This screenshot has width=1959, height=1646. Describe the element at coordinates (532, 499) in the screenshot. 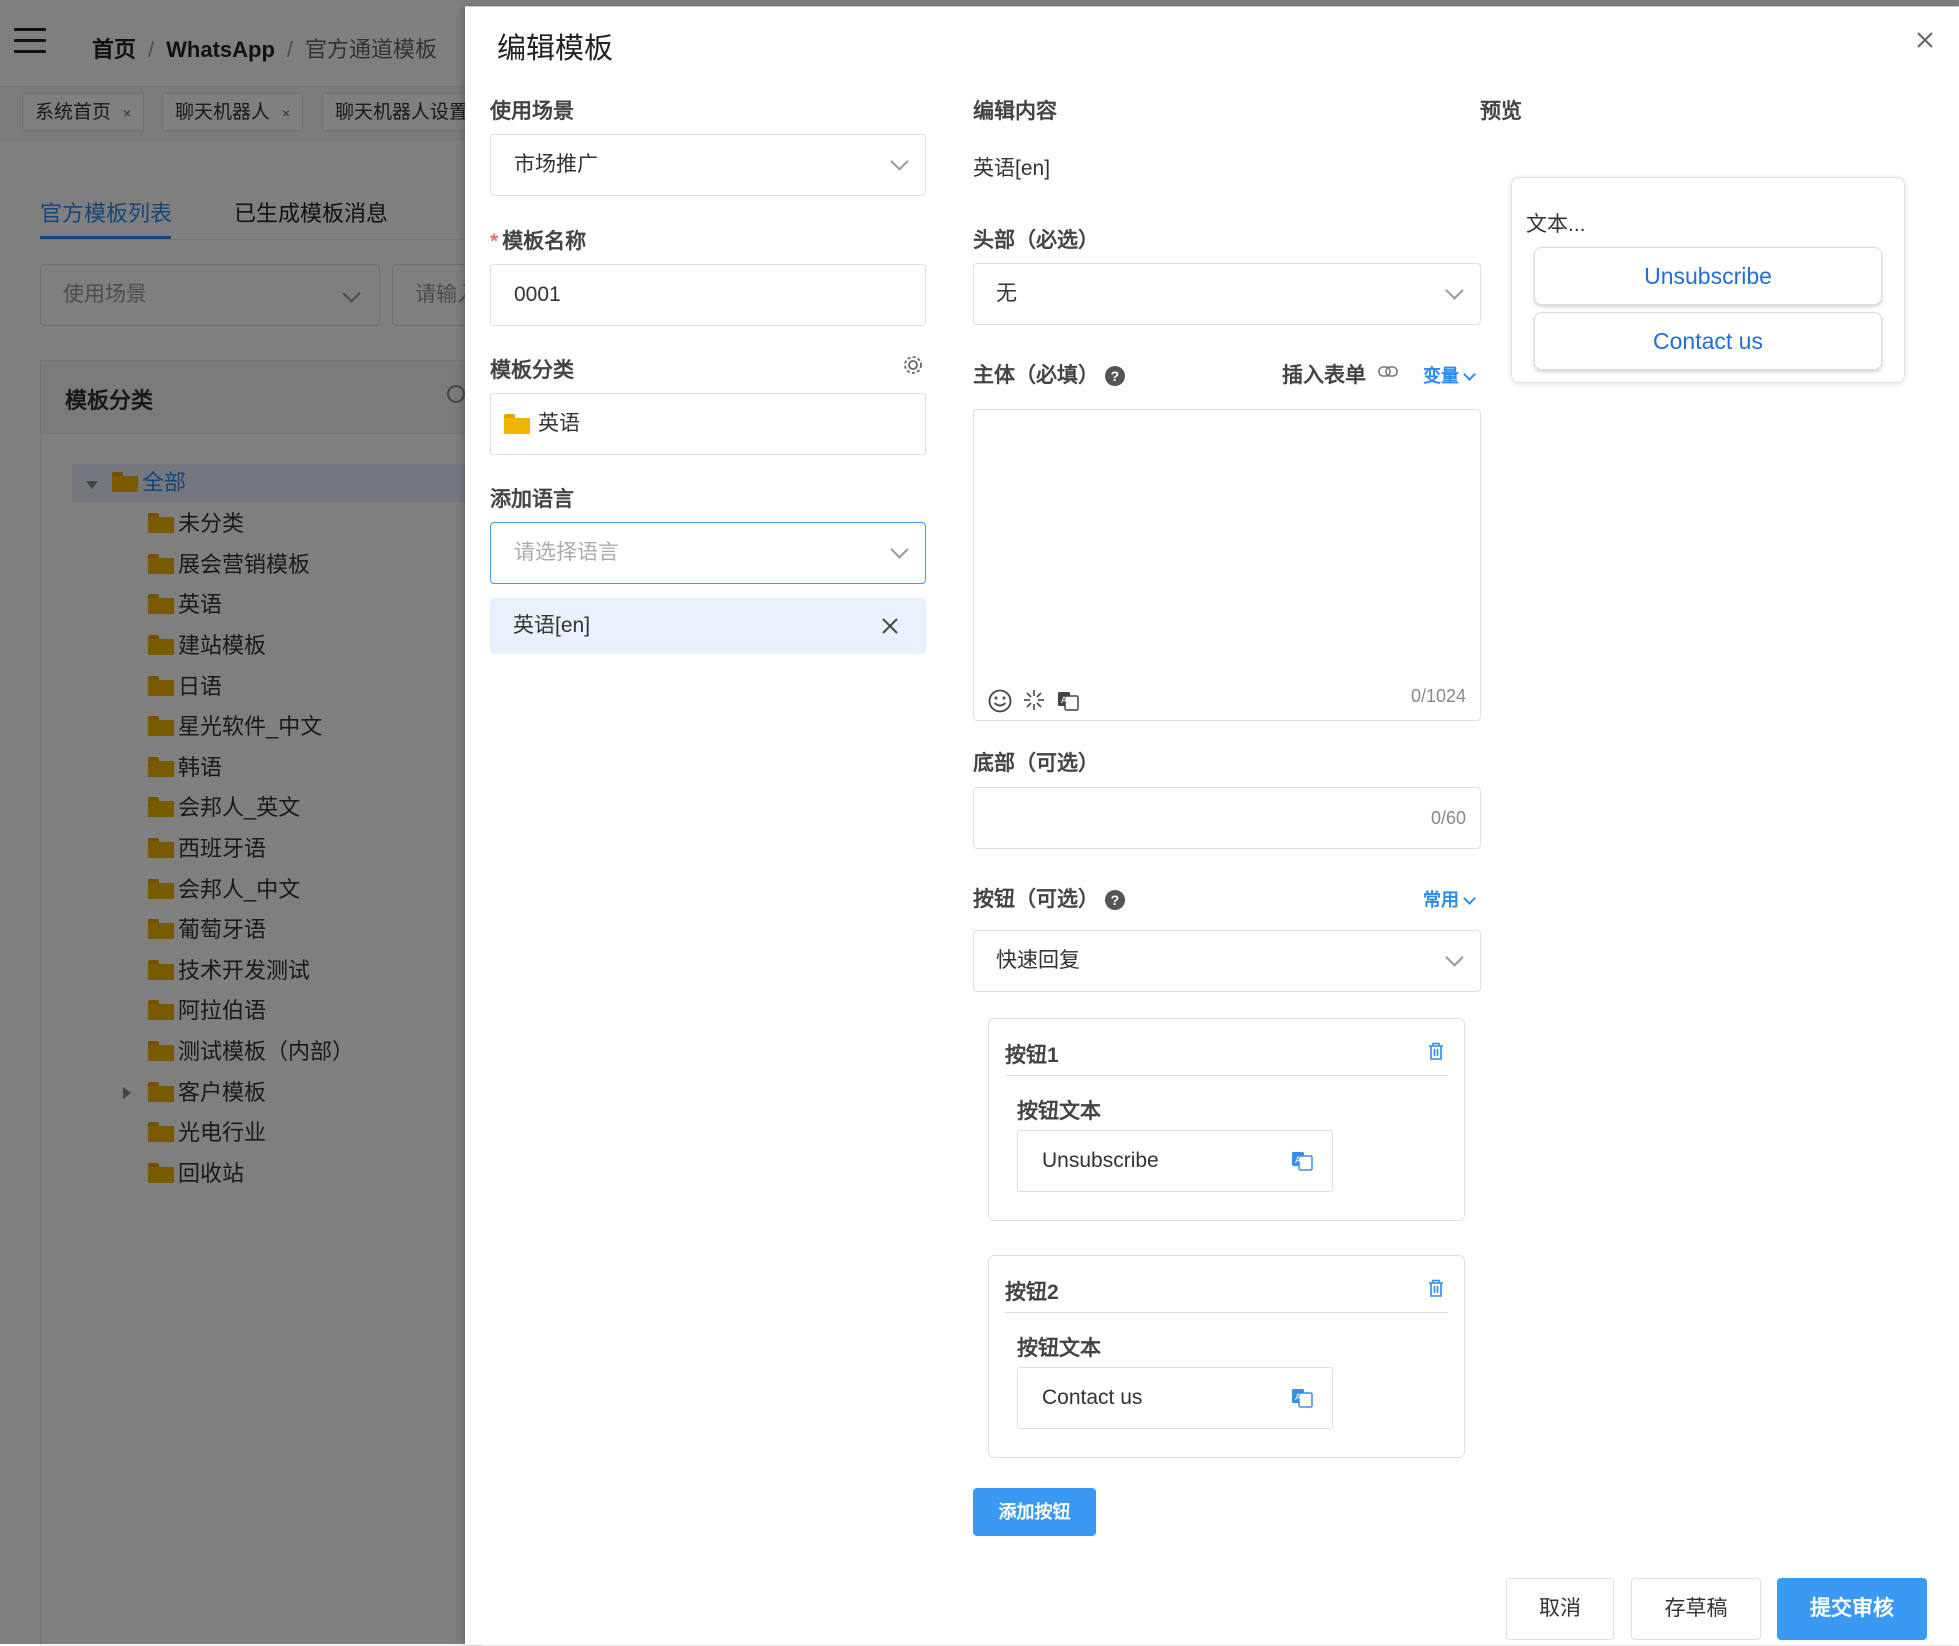

I see `add-language-label: 添加语言` at that location.